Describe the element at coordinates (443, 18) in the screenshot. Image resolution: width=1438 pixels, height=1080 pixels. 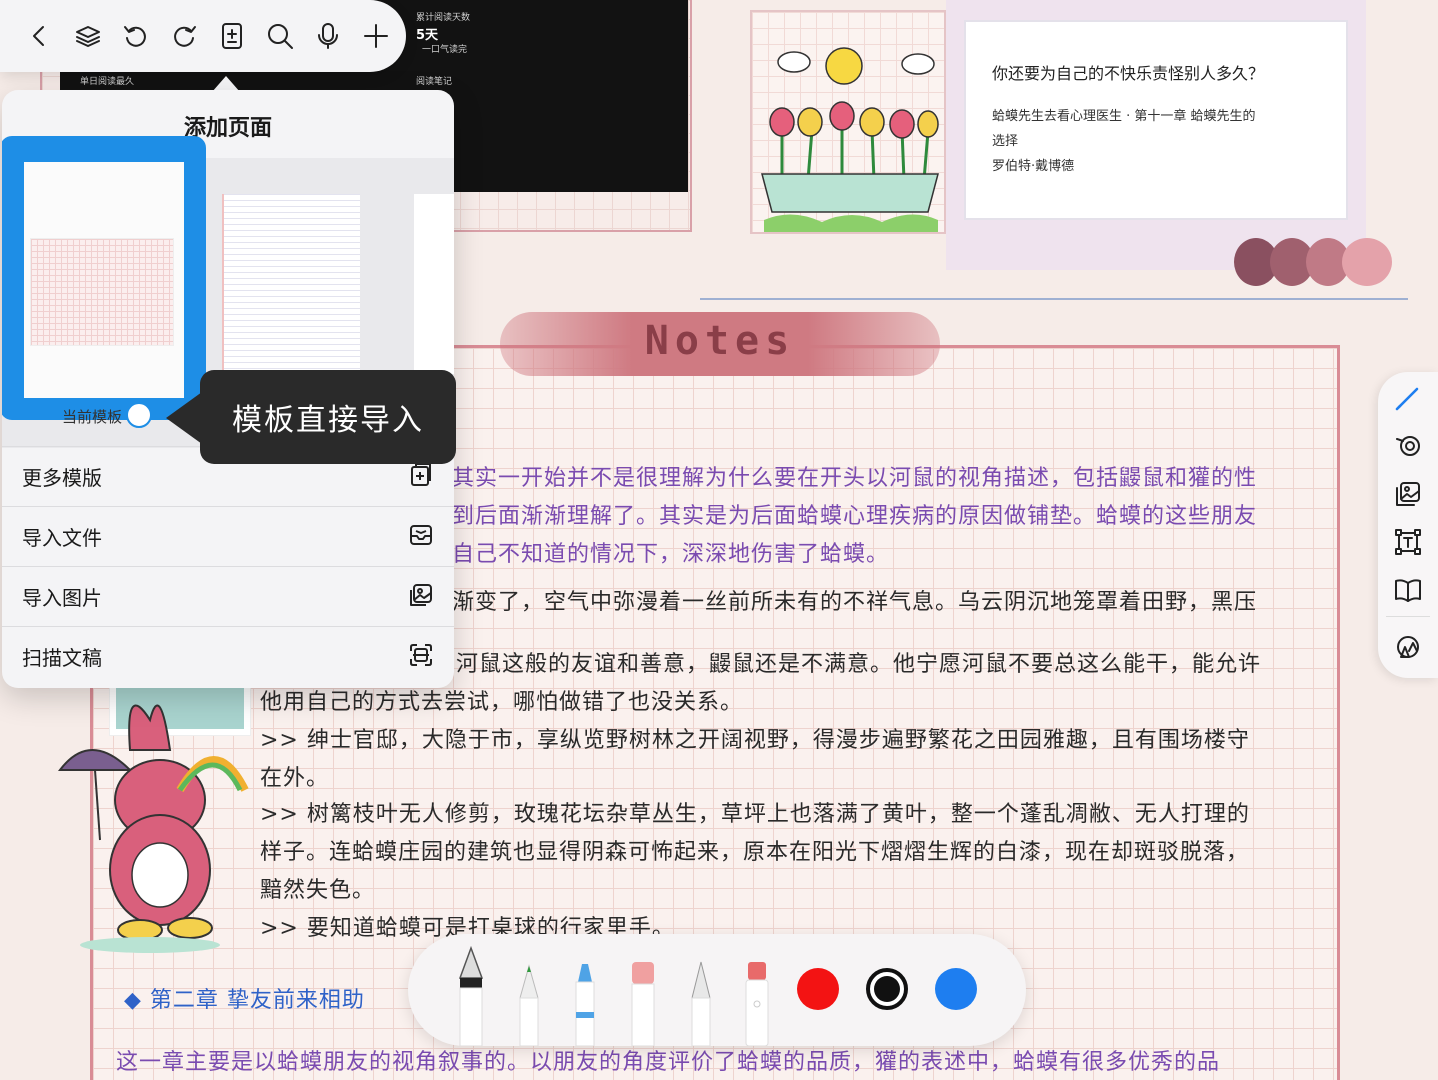
I see `reading-days-label: 累计阅读天数` at that location.